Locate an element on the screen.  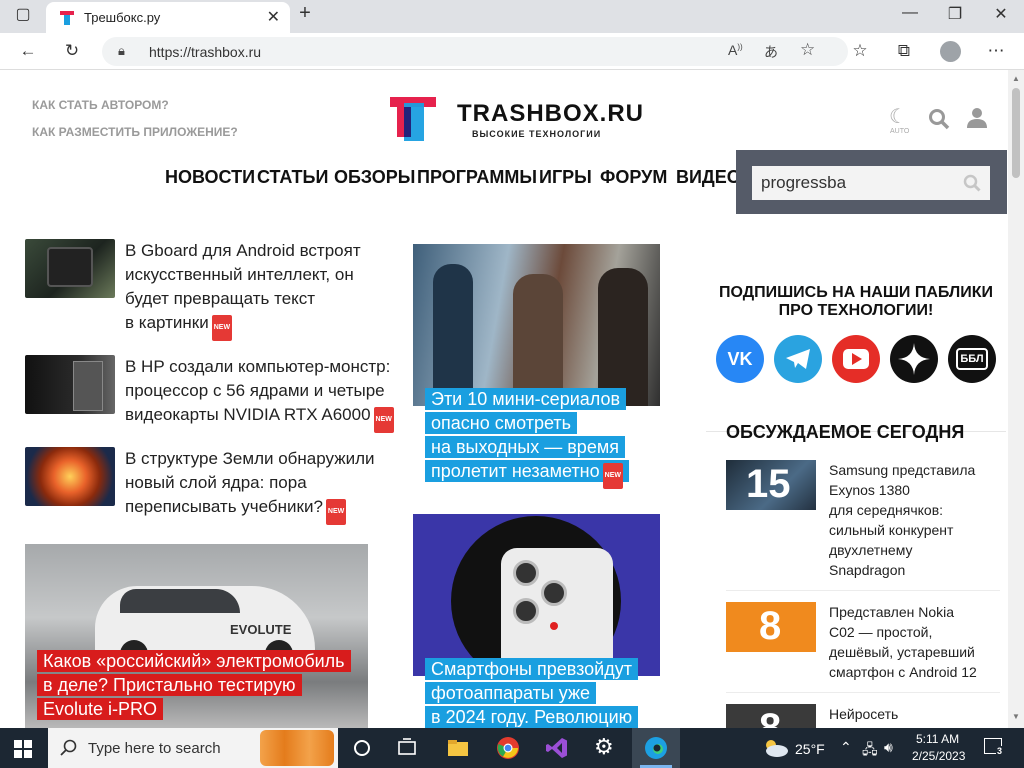
edge-icon is located at coordinates (656, 748).